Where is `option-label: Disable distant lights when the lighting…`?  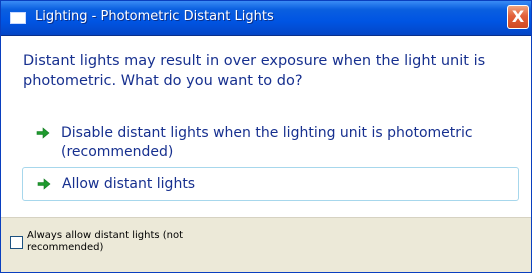
option-label: Disable distant lights when the lighting… is located at coordinates (267, 142).